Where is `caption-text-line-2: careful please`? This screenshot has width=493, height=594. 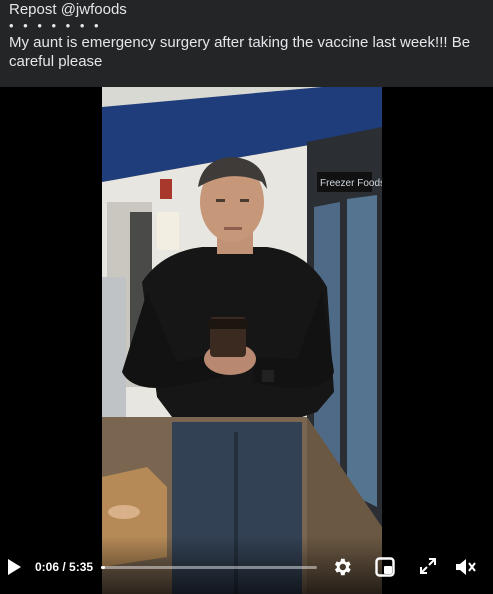
caption-text-line-2: careful please is located at coordinates (56, 61).